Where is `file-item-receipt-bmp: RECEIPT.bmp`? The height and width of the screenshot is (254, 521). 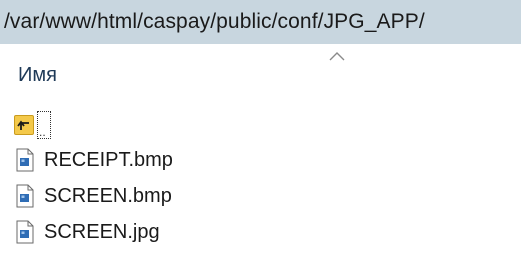 file-item-receipt-bmp: RECEIPT.bmp is located at coordinates (164, 160).